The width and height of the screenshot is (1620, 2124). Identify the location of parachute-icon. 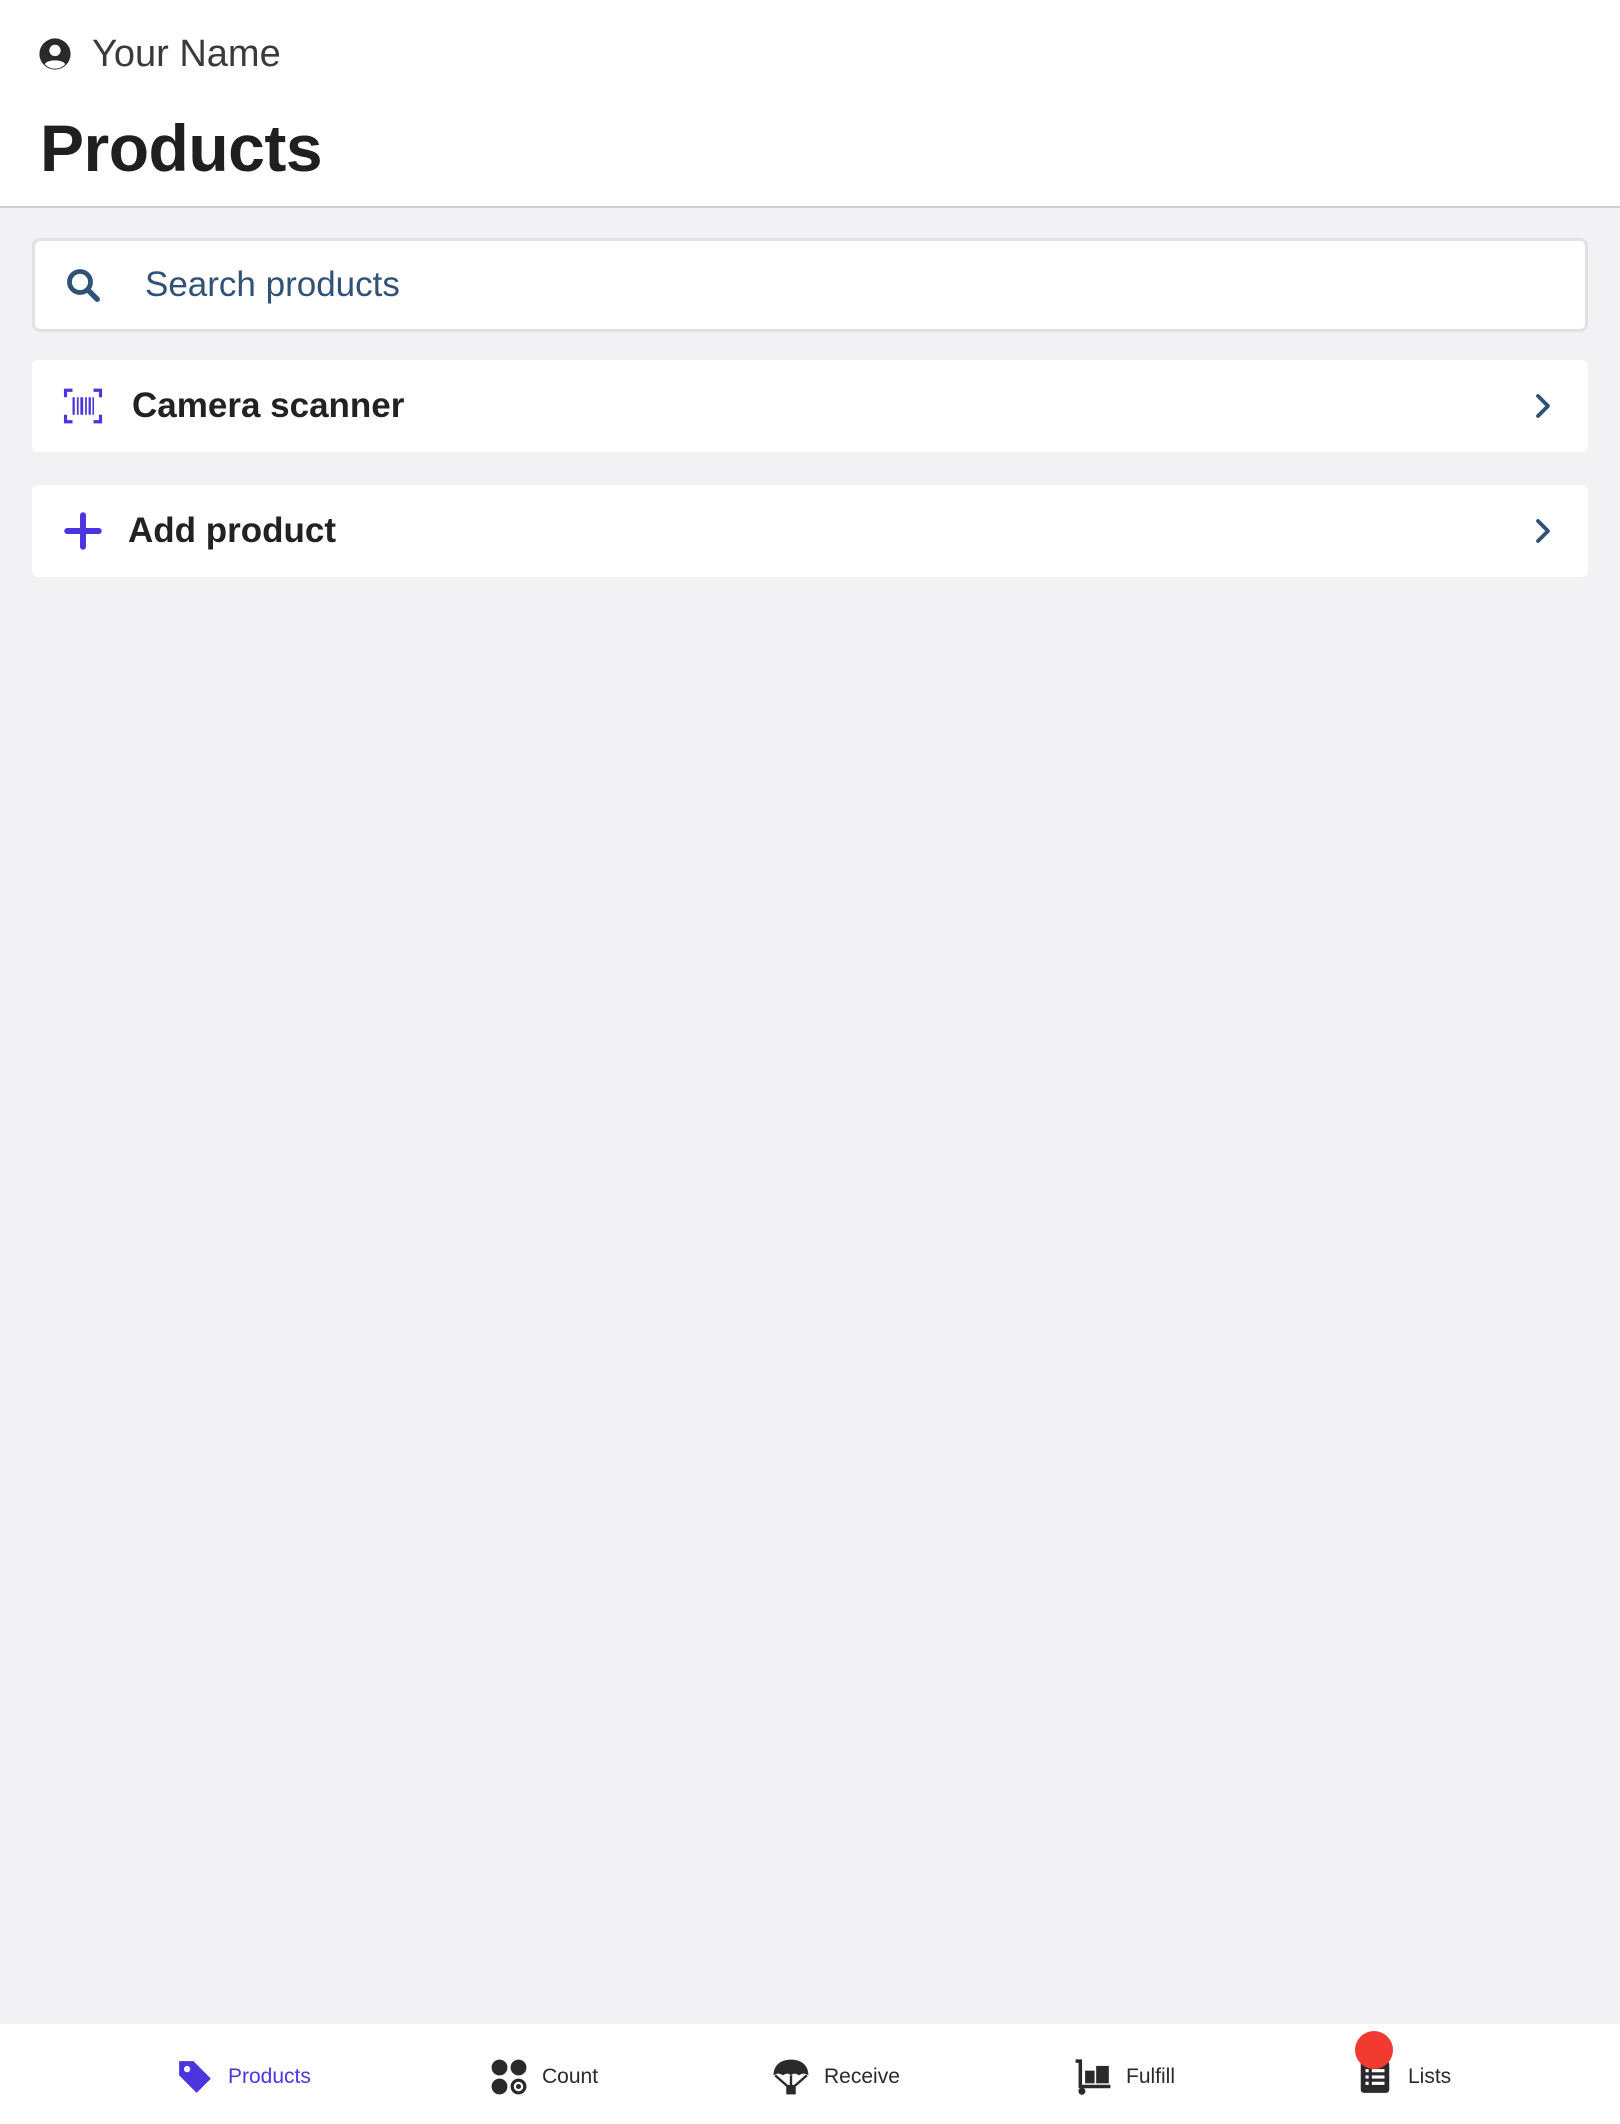
(791, 2077).